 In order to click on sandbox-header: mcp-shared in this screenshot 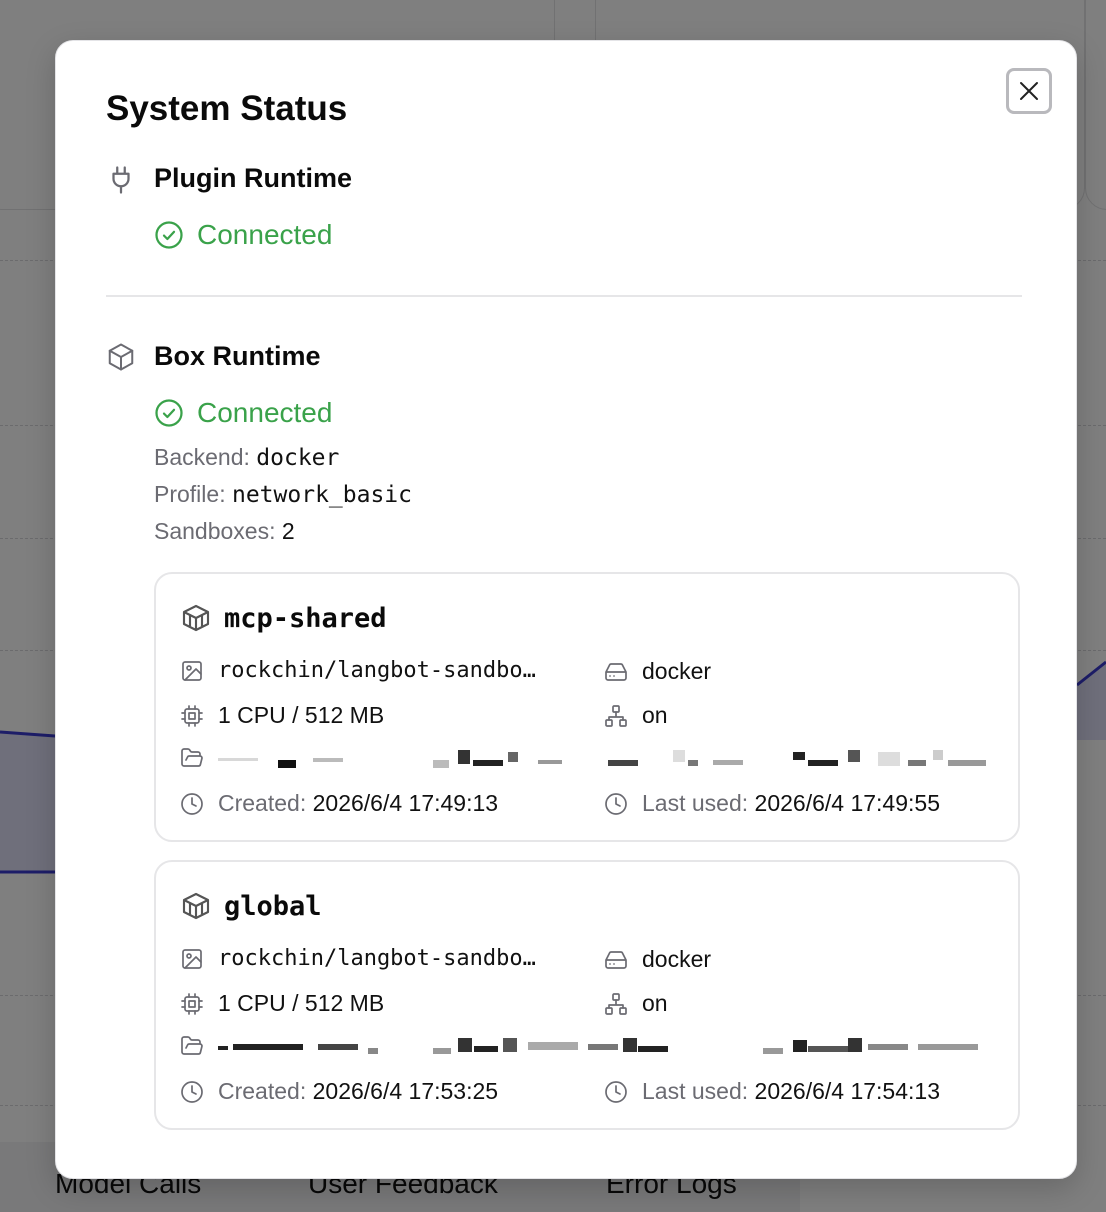, I will do `click(283, 618)`.